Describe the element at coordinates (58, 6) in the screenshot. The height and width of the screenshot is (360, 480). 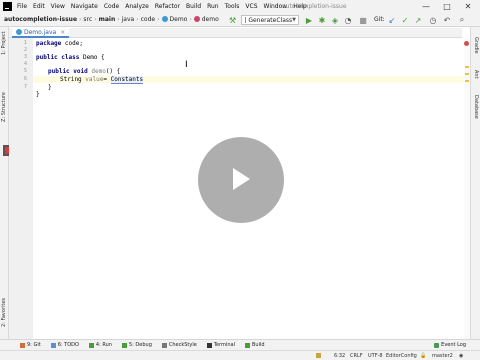
I see `menu-view: View` at that location.